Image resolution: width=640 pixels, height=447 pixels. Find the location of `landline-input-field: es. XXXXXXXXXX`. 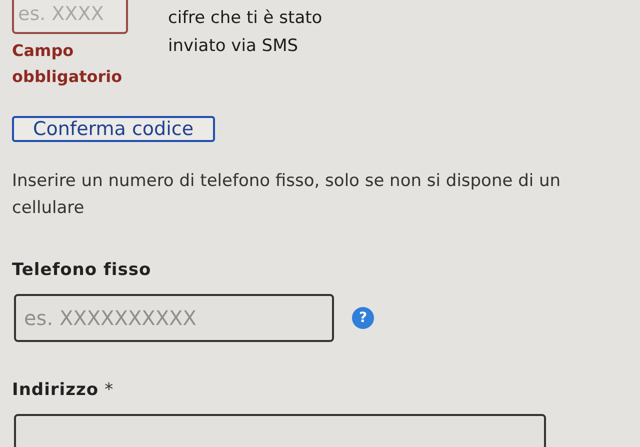

landline-input-field: es. XXXXXXXXXX is located at coordinates (174, 318).